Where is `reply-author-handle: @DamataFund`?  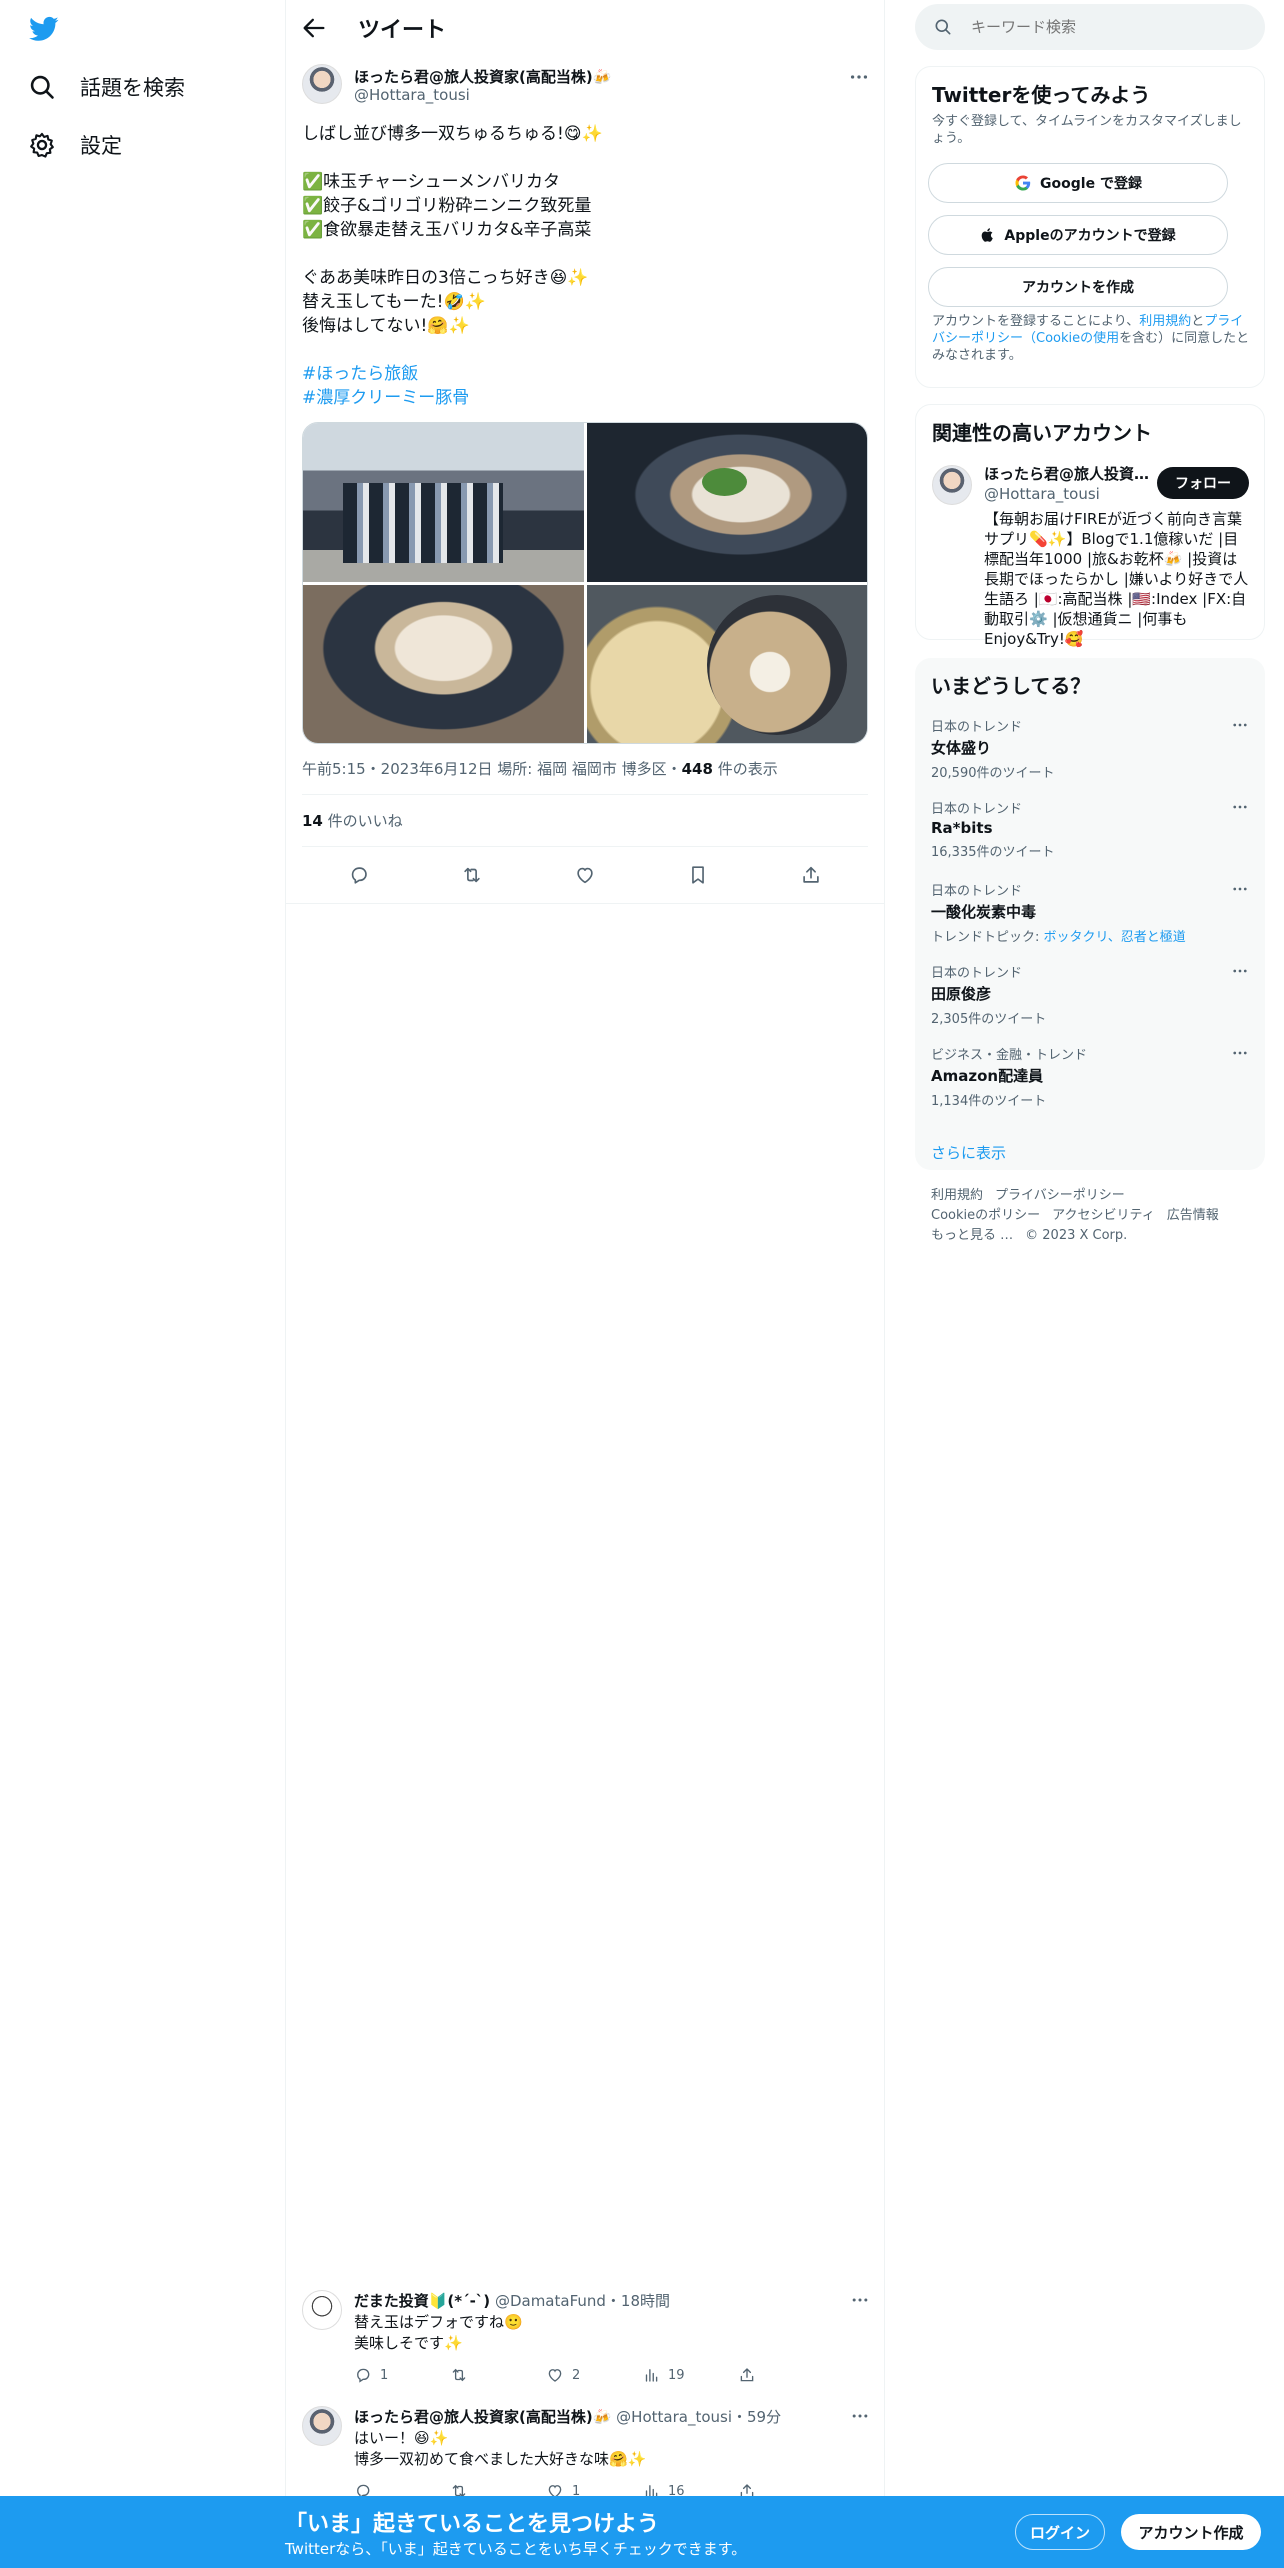 reply-author-handle: @DamataFund is located at coordinates (550, 2301).